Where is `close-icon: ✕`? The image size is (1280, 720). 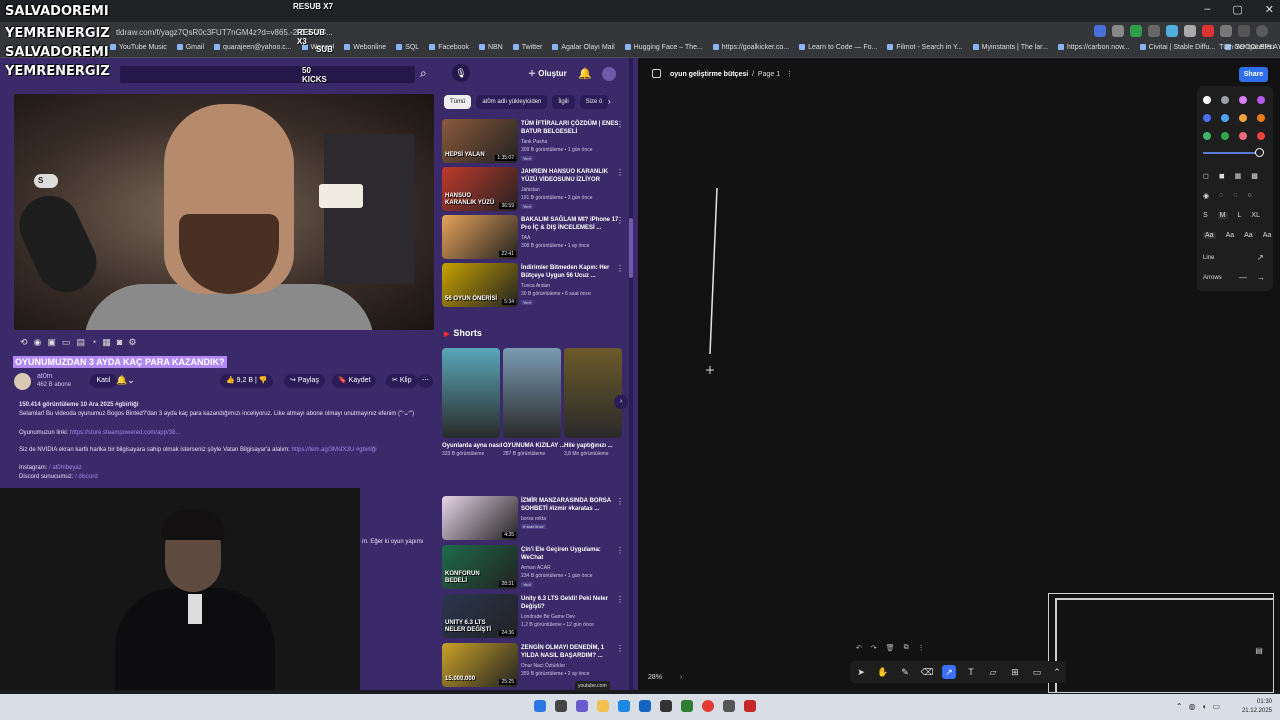
close-icon: ✕ is located at coordinates (1269, 9).